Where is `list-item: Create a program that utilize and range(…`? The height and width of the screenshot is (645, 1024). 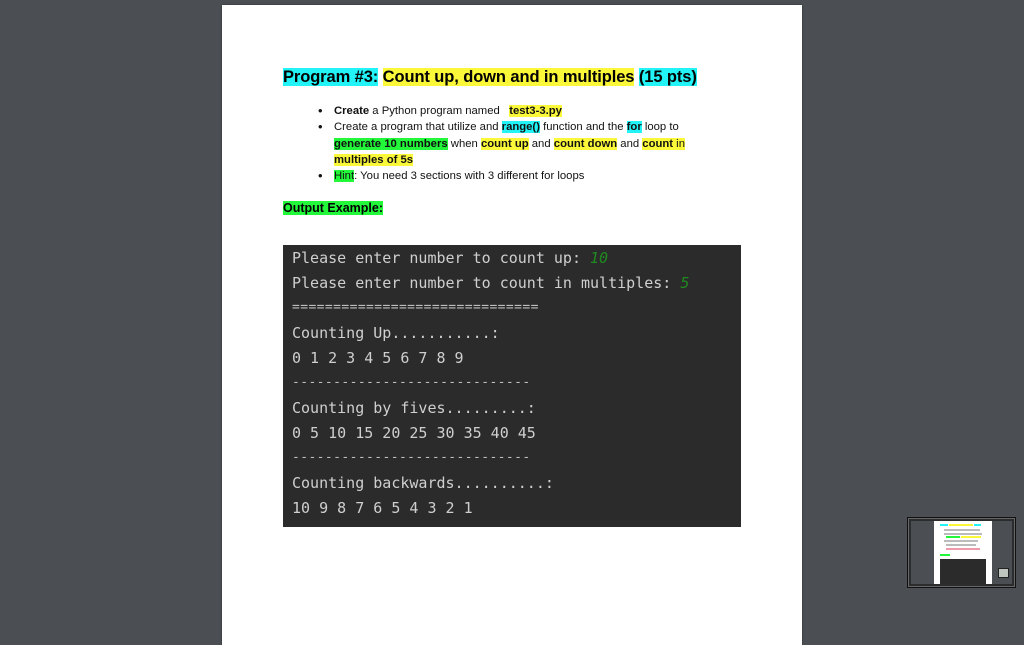 list-item: Create a program that utilize and range(… is located at coordinates (518, 143).